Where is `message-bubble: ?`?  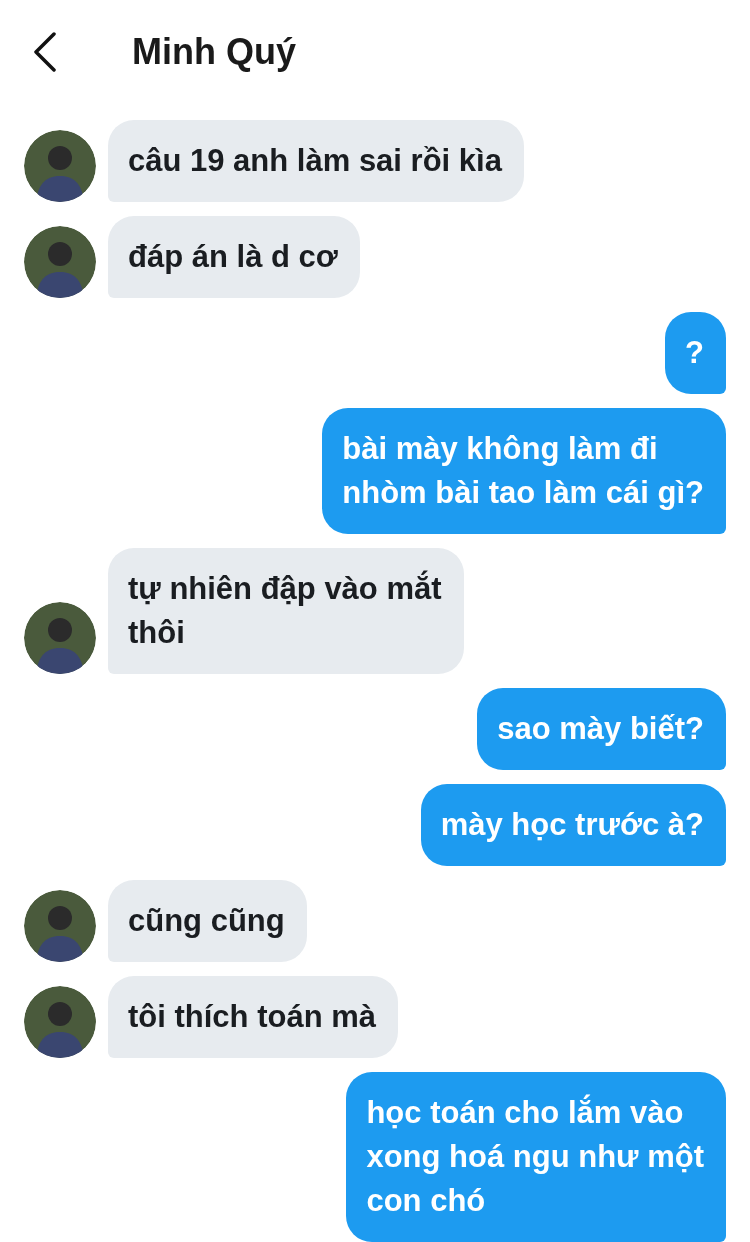
message-bubble: ? is located at coordinates (695, 353).